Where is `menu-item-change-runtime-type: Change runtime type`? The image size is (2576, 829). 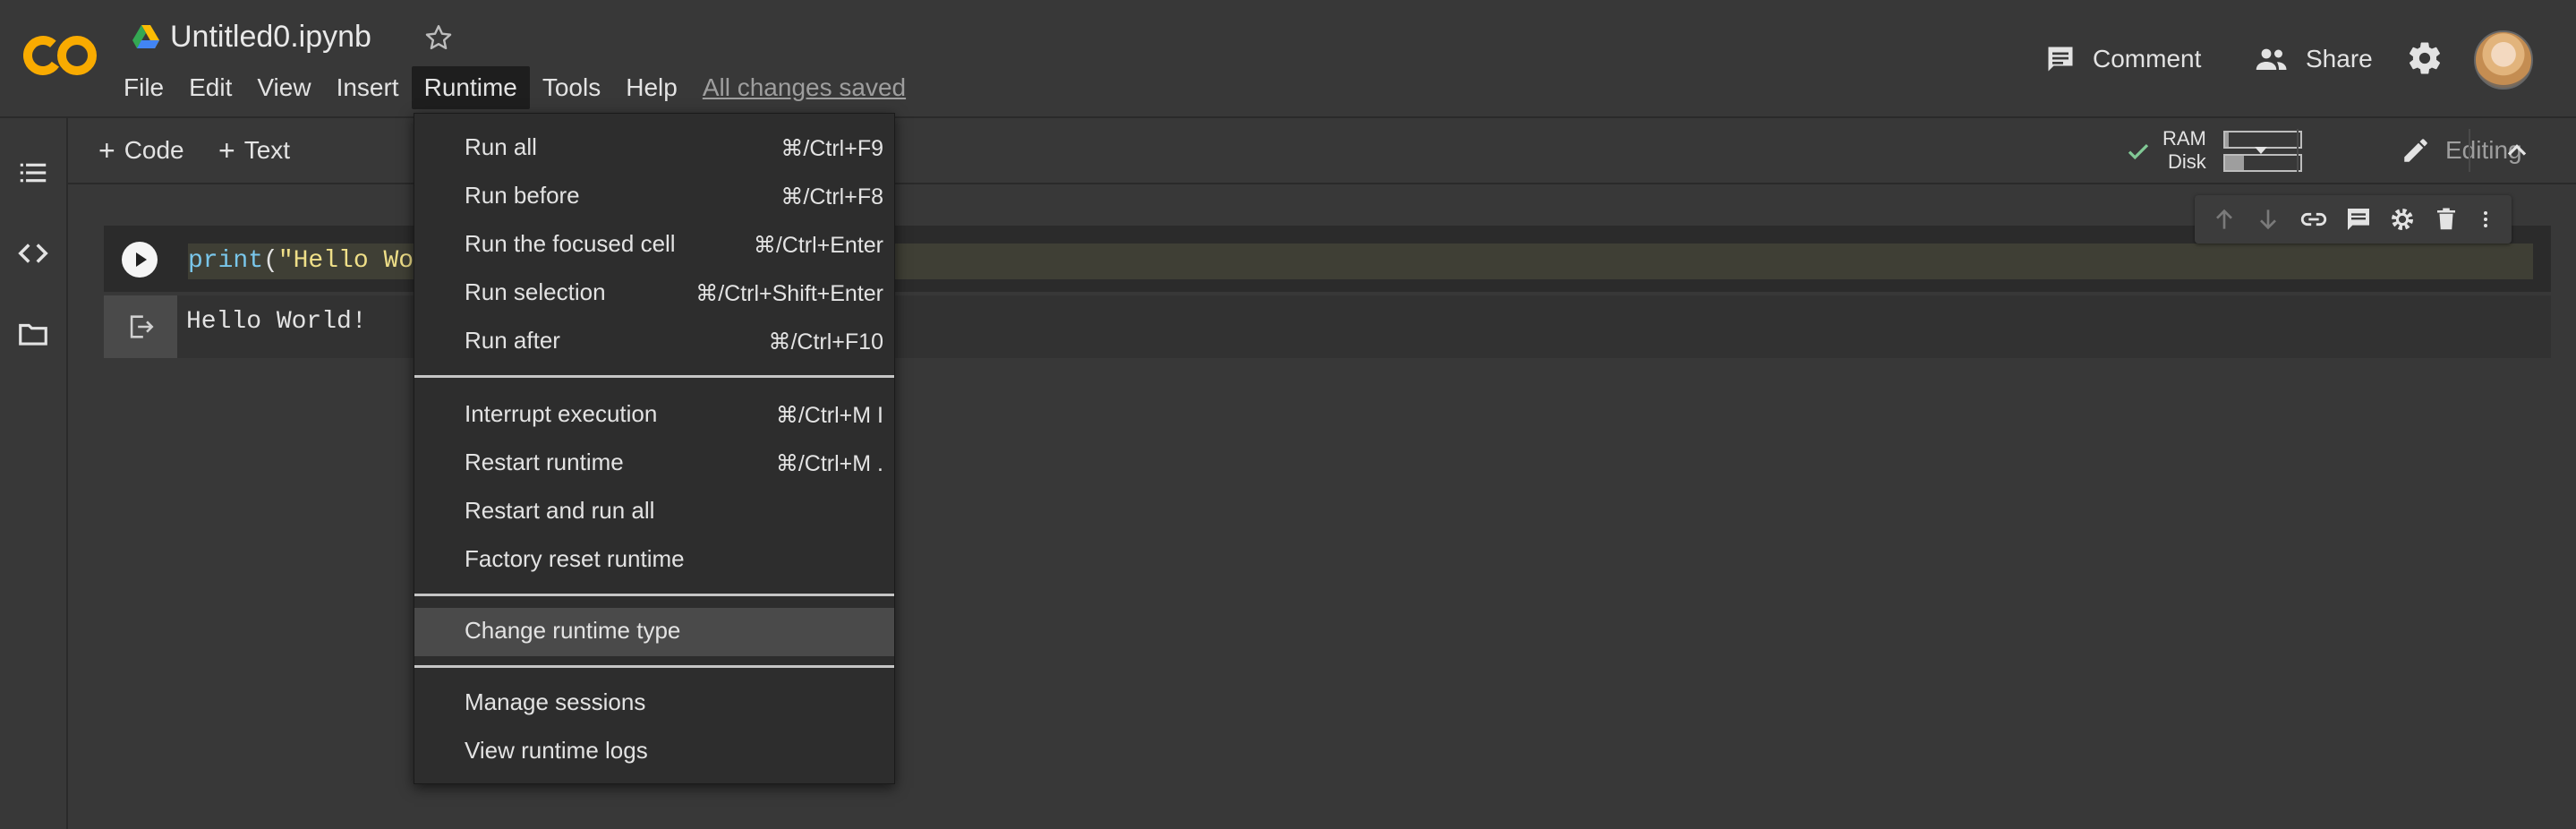 menu-item-change-runtime-type: Change runtime type is located at coordinates (654, 632).